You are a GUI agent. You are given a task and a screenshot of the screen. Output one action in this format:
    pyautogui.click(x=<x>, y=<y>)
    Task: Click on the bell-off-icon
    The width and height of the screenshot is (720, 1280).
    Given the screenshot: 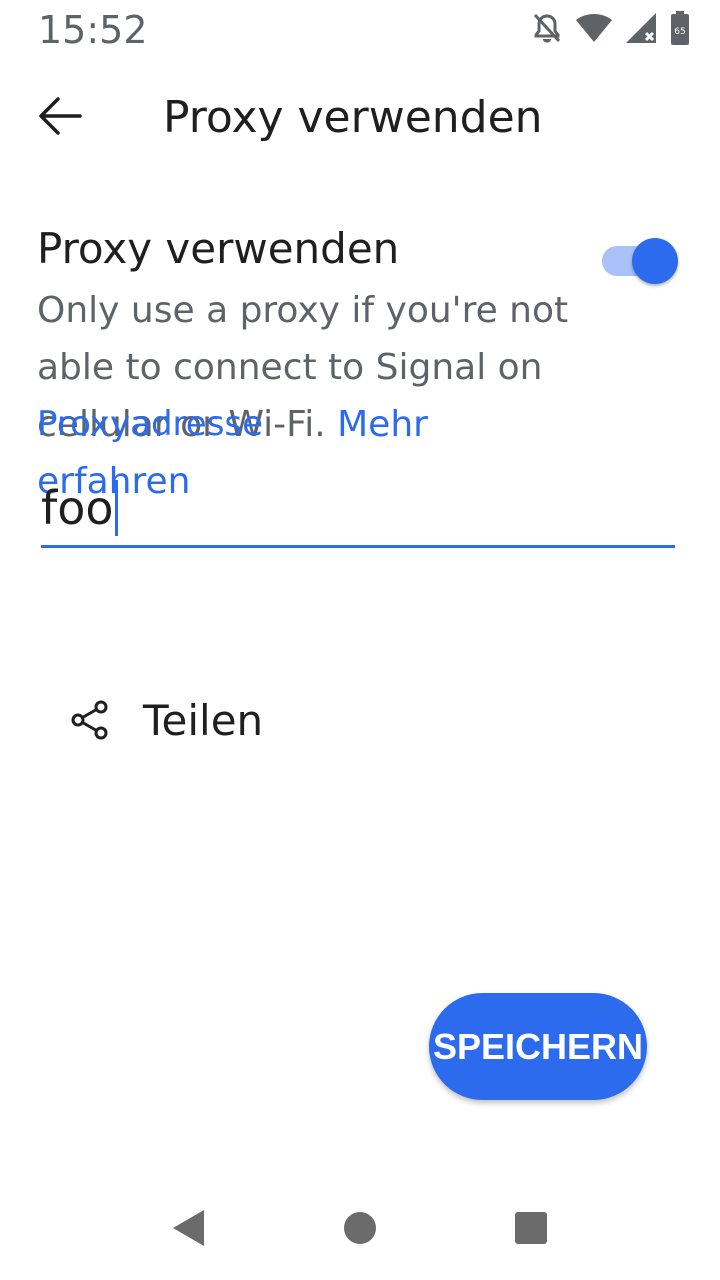 What is the action you would take?
    pyautogui.click(x=547, y=28)
    